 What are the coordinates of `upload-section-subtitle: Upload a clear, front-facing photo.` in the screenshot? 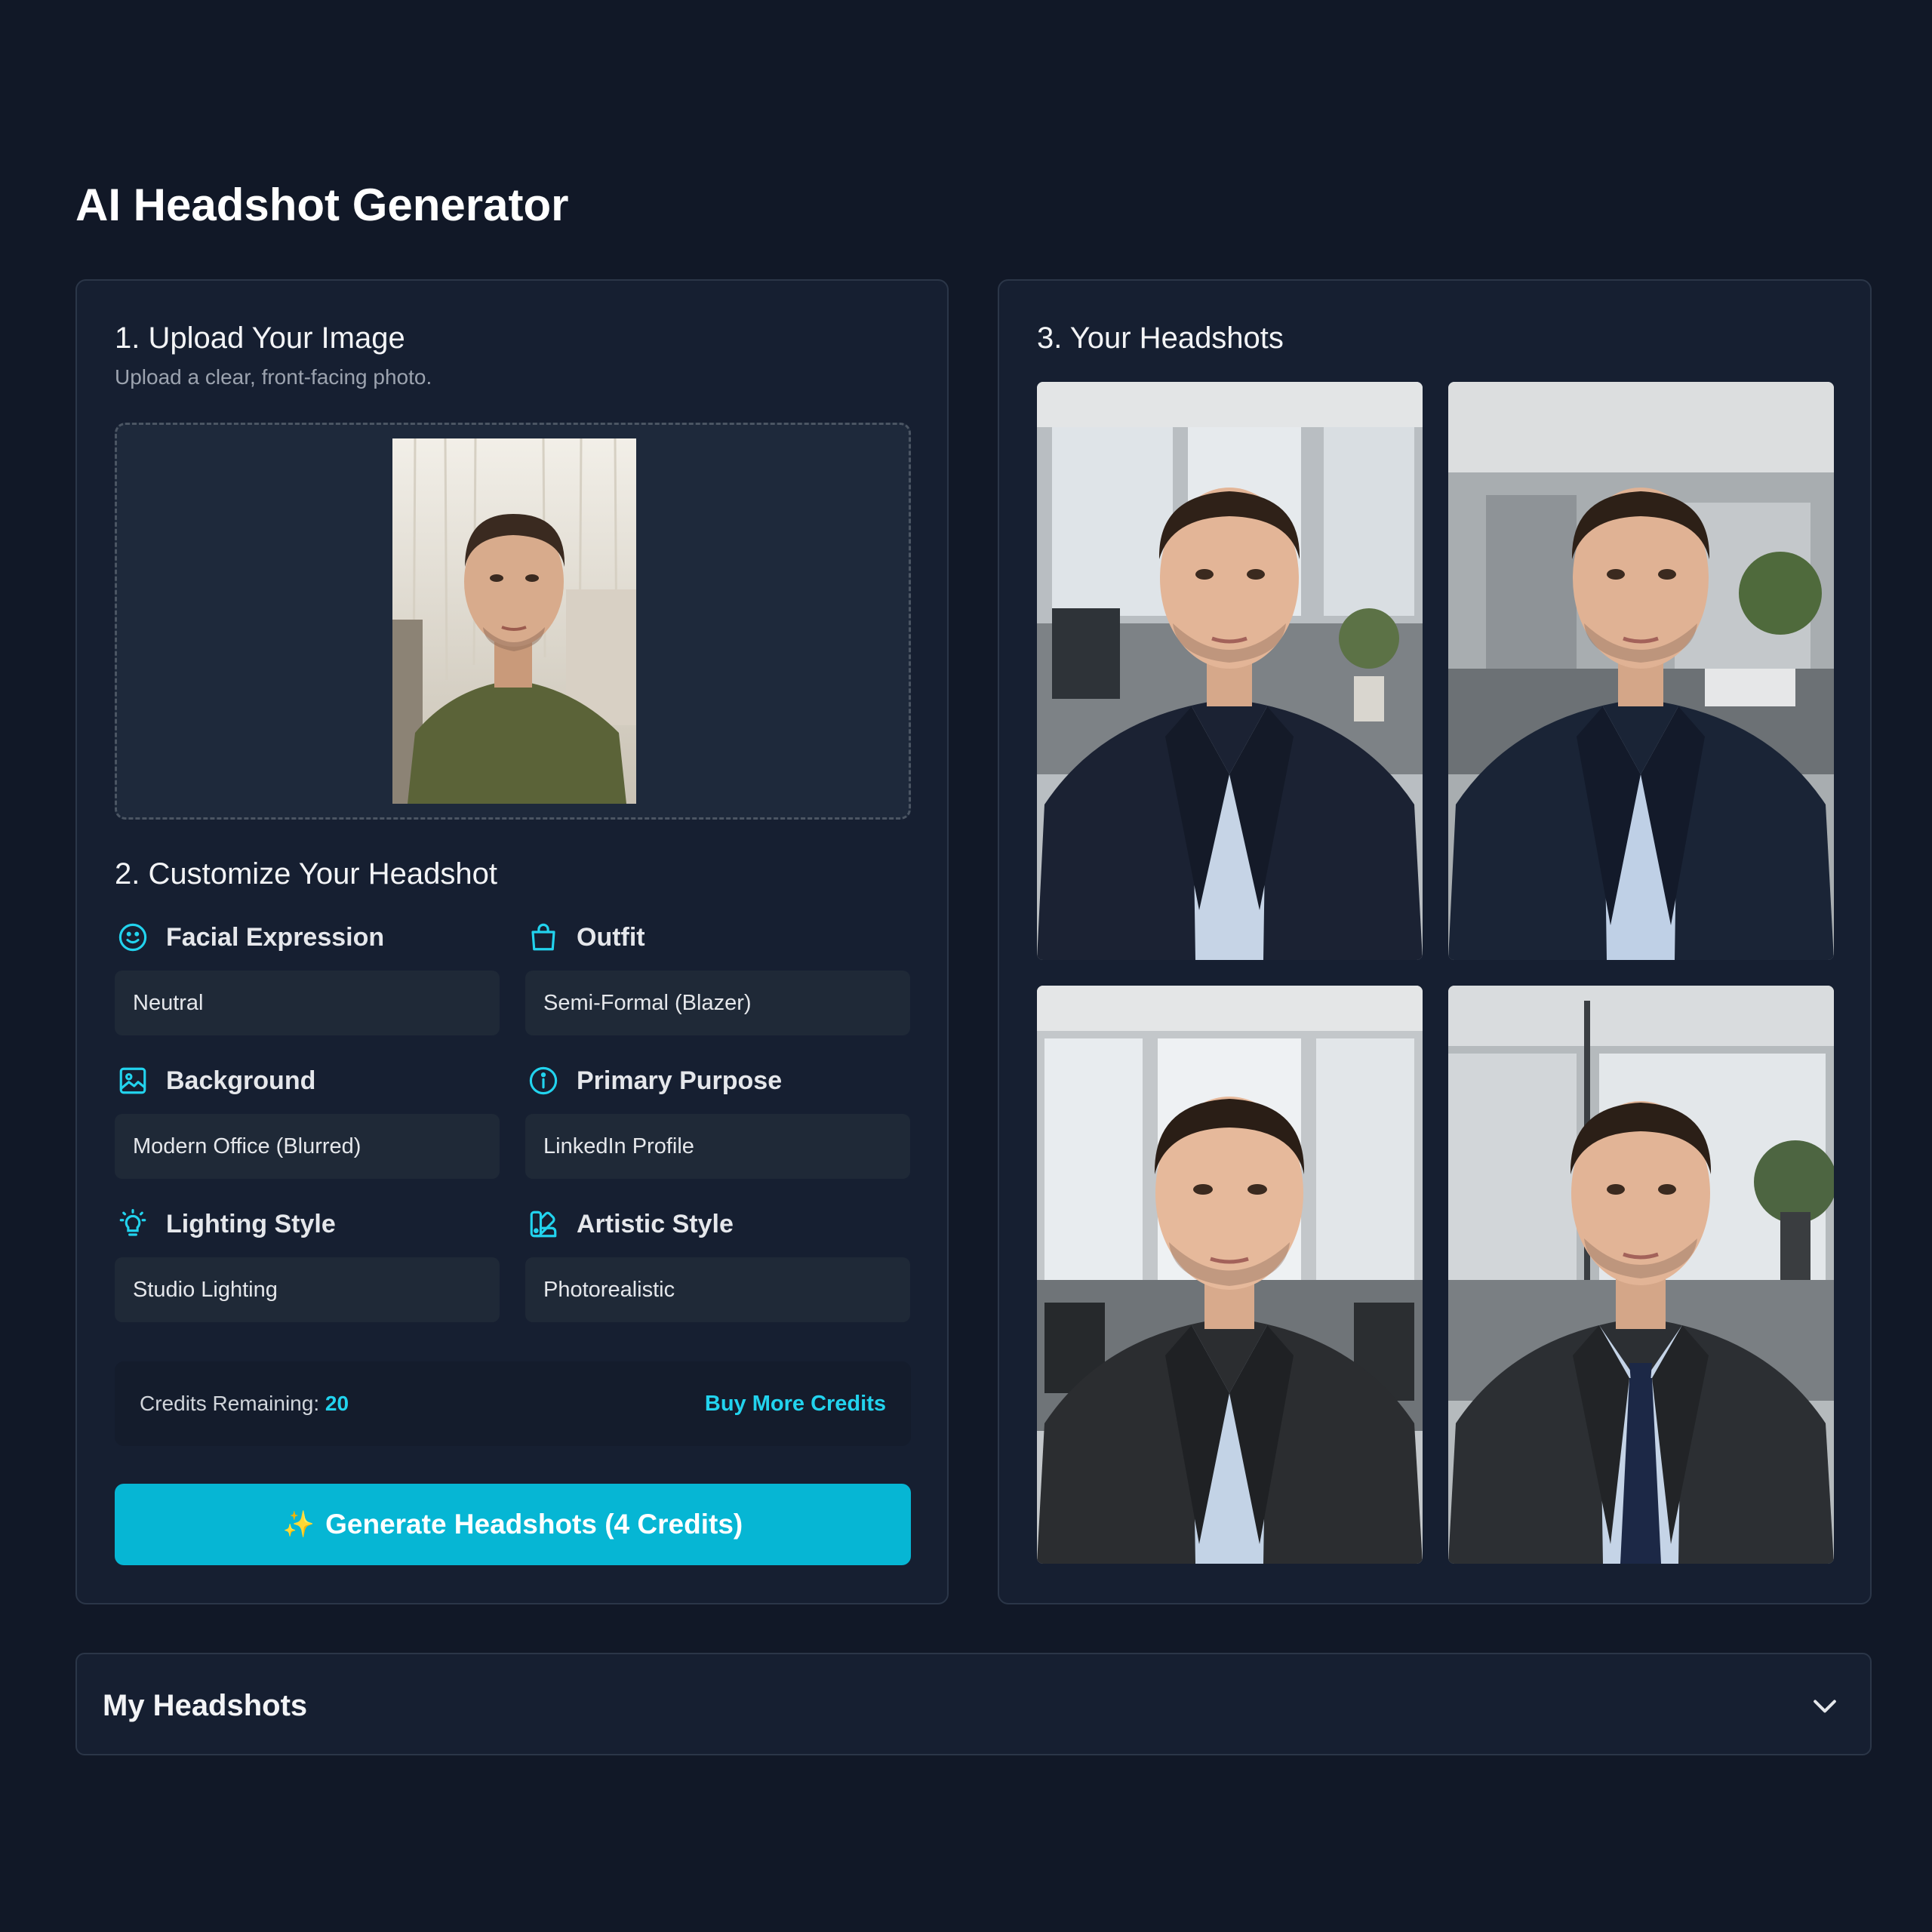 It's located at (273, 377).